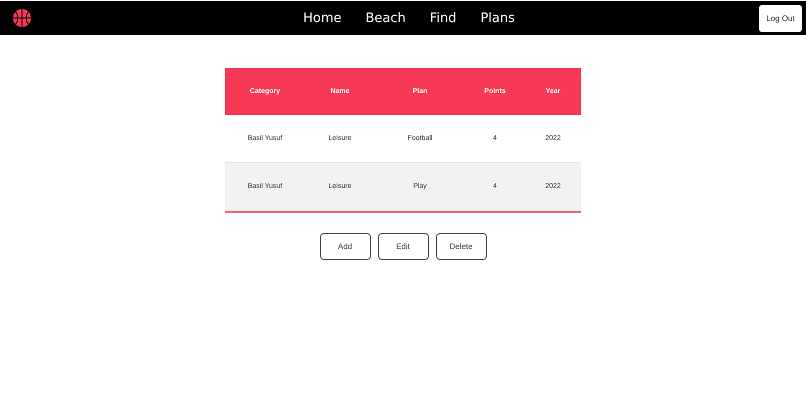  What do you see at coordinates (345, 246) in the screenshot?
I see `action-button: Add` at bounding box center [345, 246].